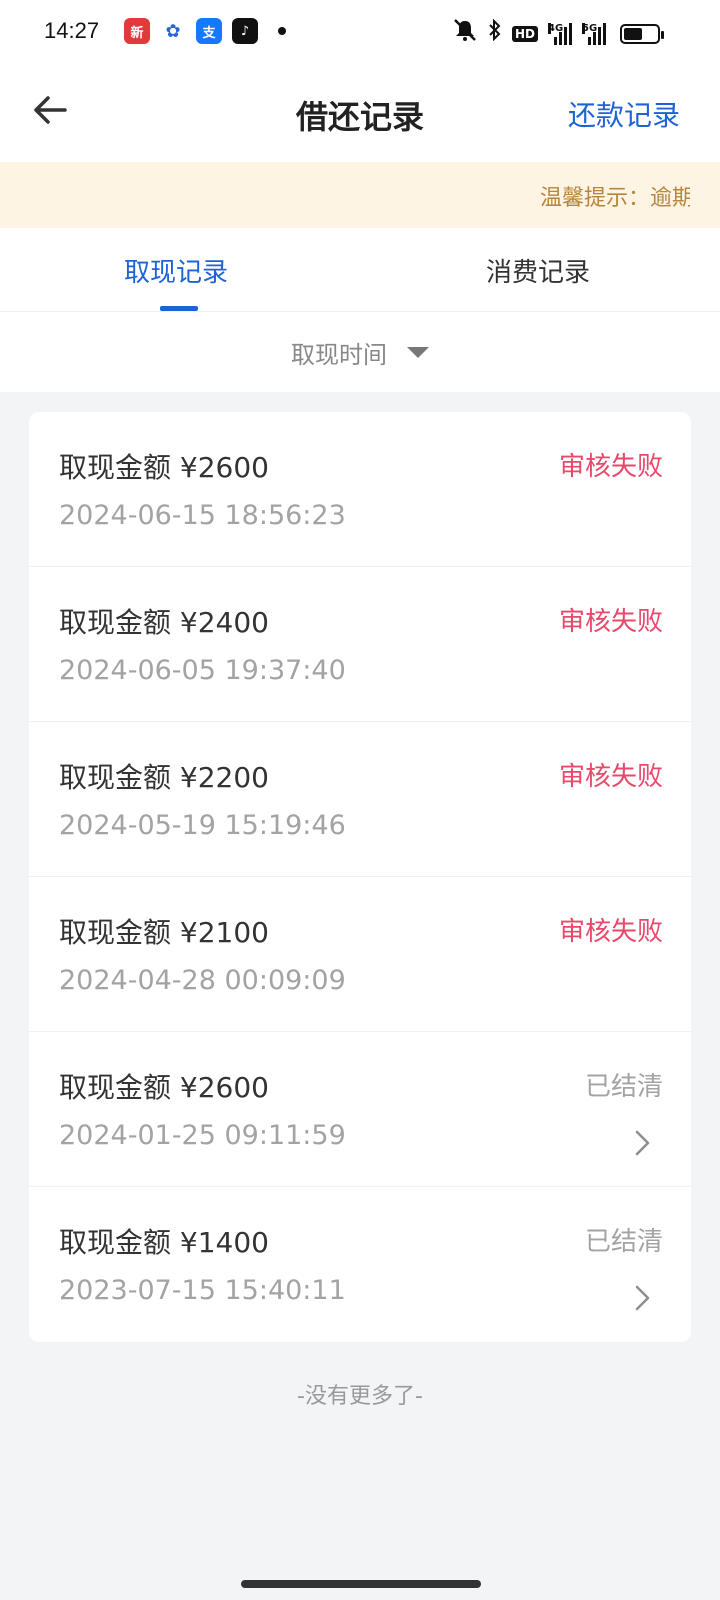  Describe the element at coordinates (360, 489) in the screenshot. I see `list-item: 取现金额 ¥2600 2024-06-15 18:56:23 审核失败` at that location.